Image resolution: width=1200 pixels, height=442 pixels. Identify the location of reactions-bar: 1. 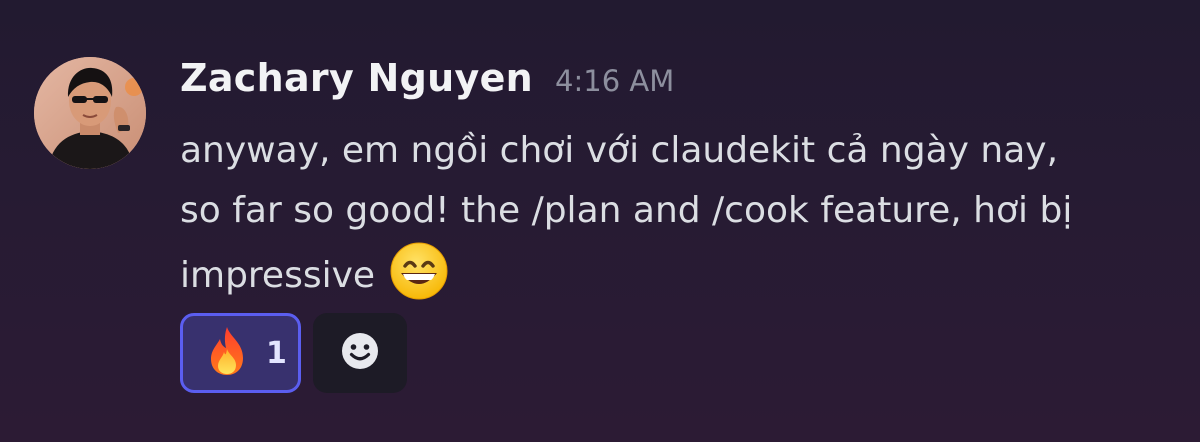
(293, 353).